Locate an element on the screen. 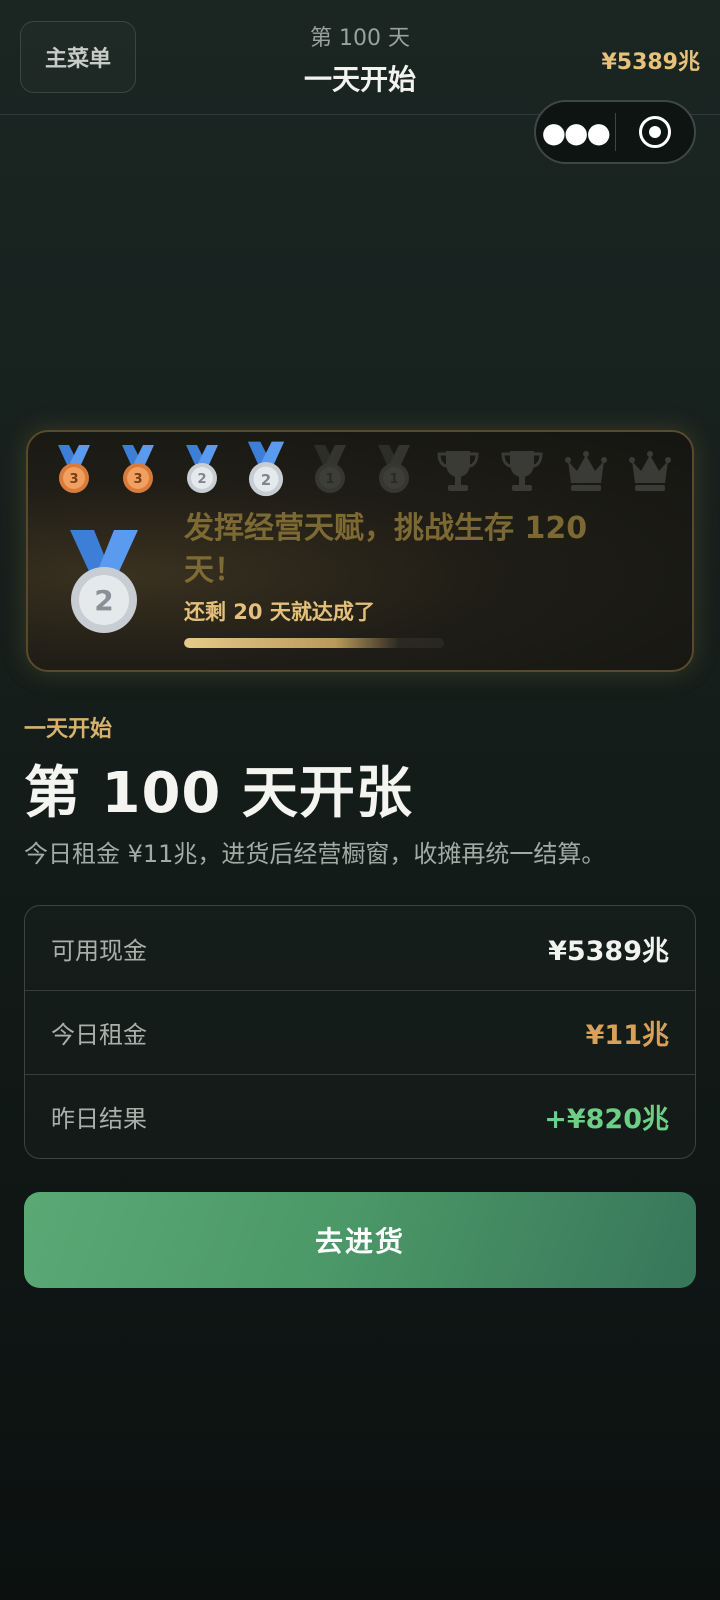 The height and width of the screenshot is (1600, 720). stat-label: 今日租金 is located at coordinates (99, 1035).